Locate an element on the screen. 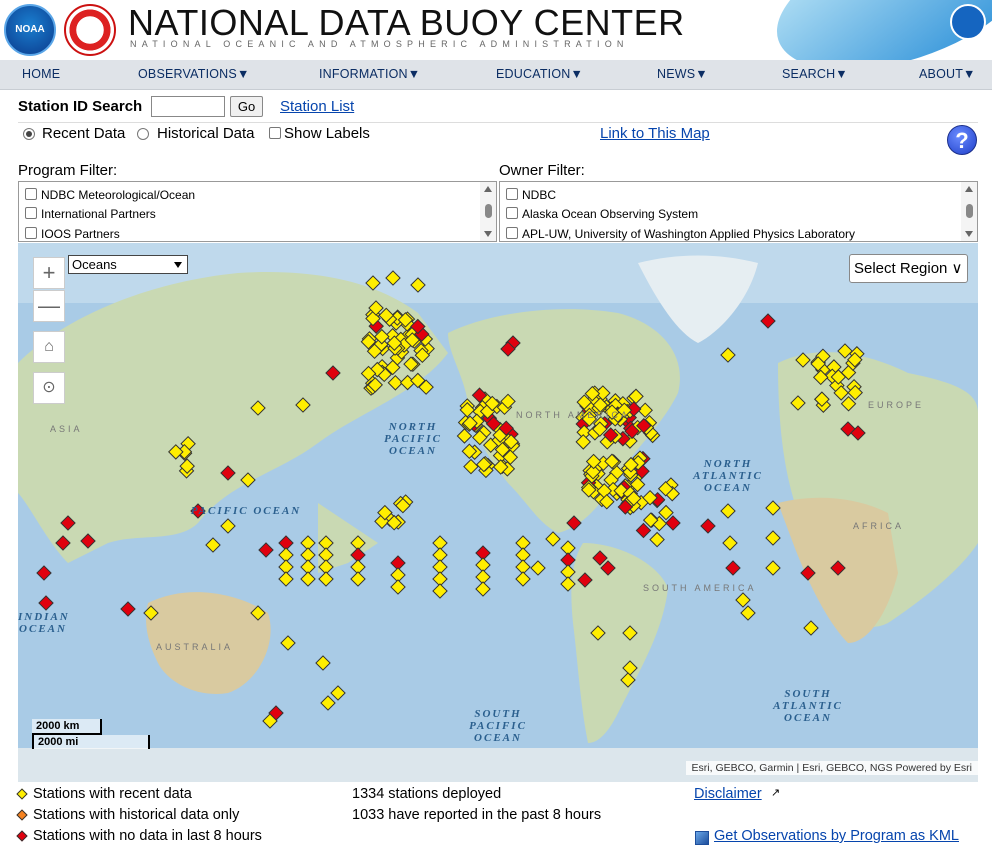  australia-label: AUSTRALIA is located at coordinates (195, 647).